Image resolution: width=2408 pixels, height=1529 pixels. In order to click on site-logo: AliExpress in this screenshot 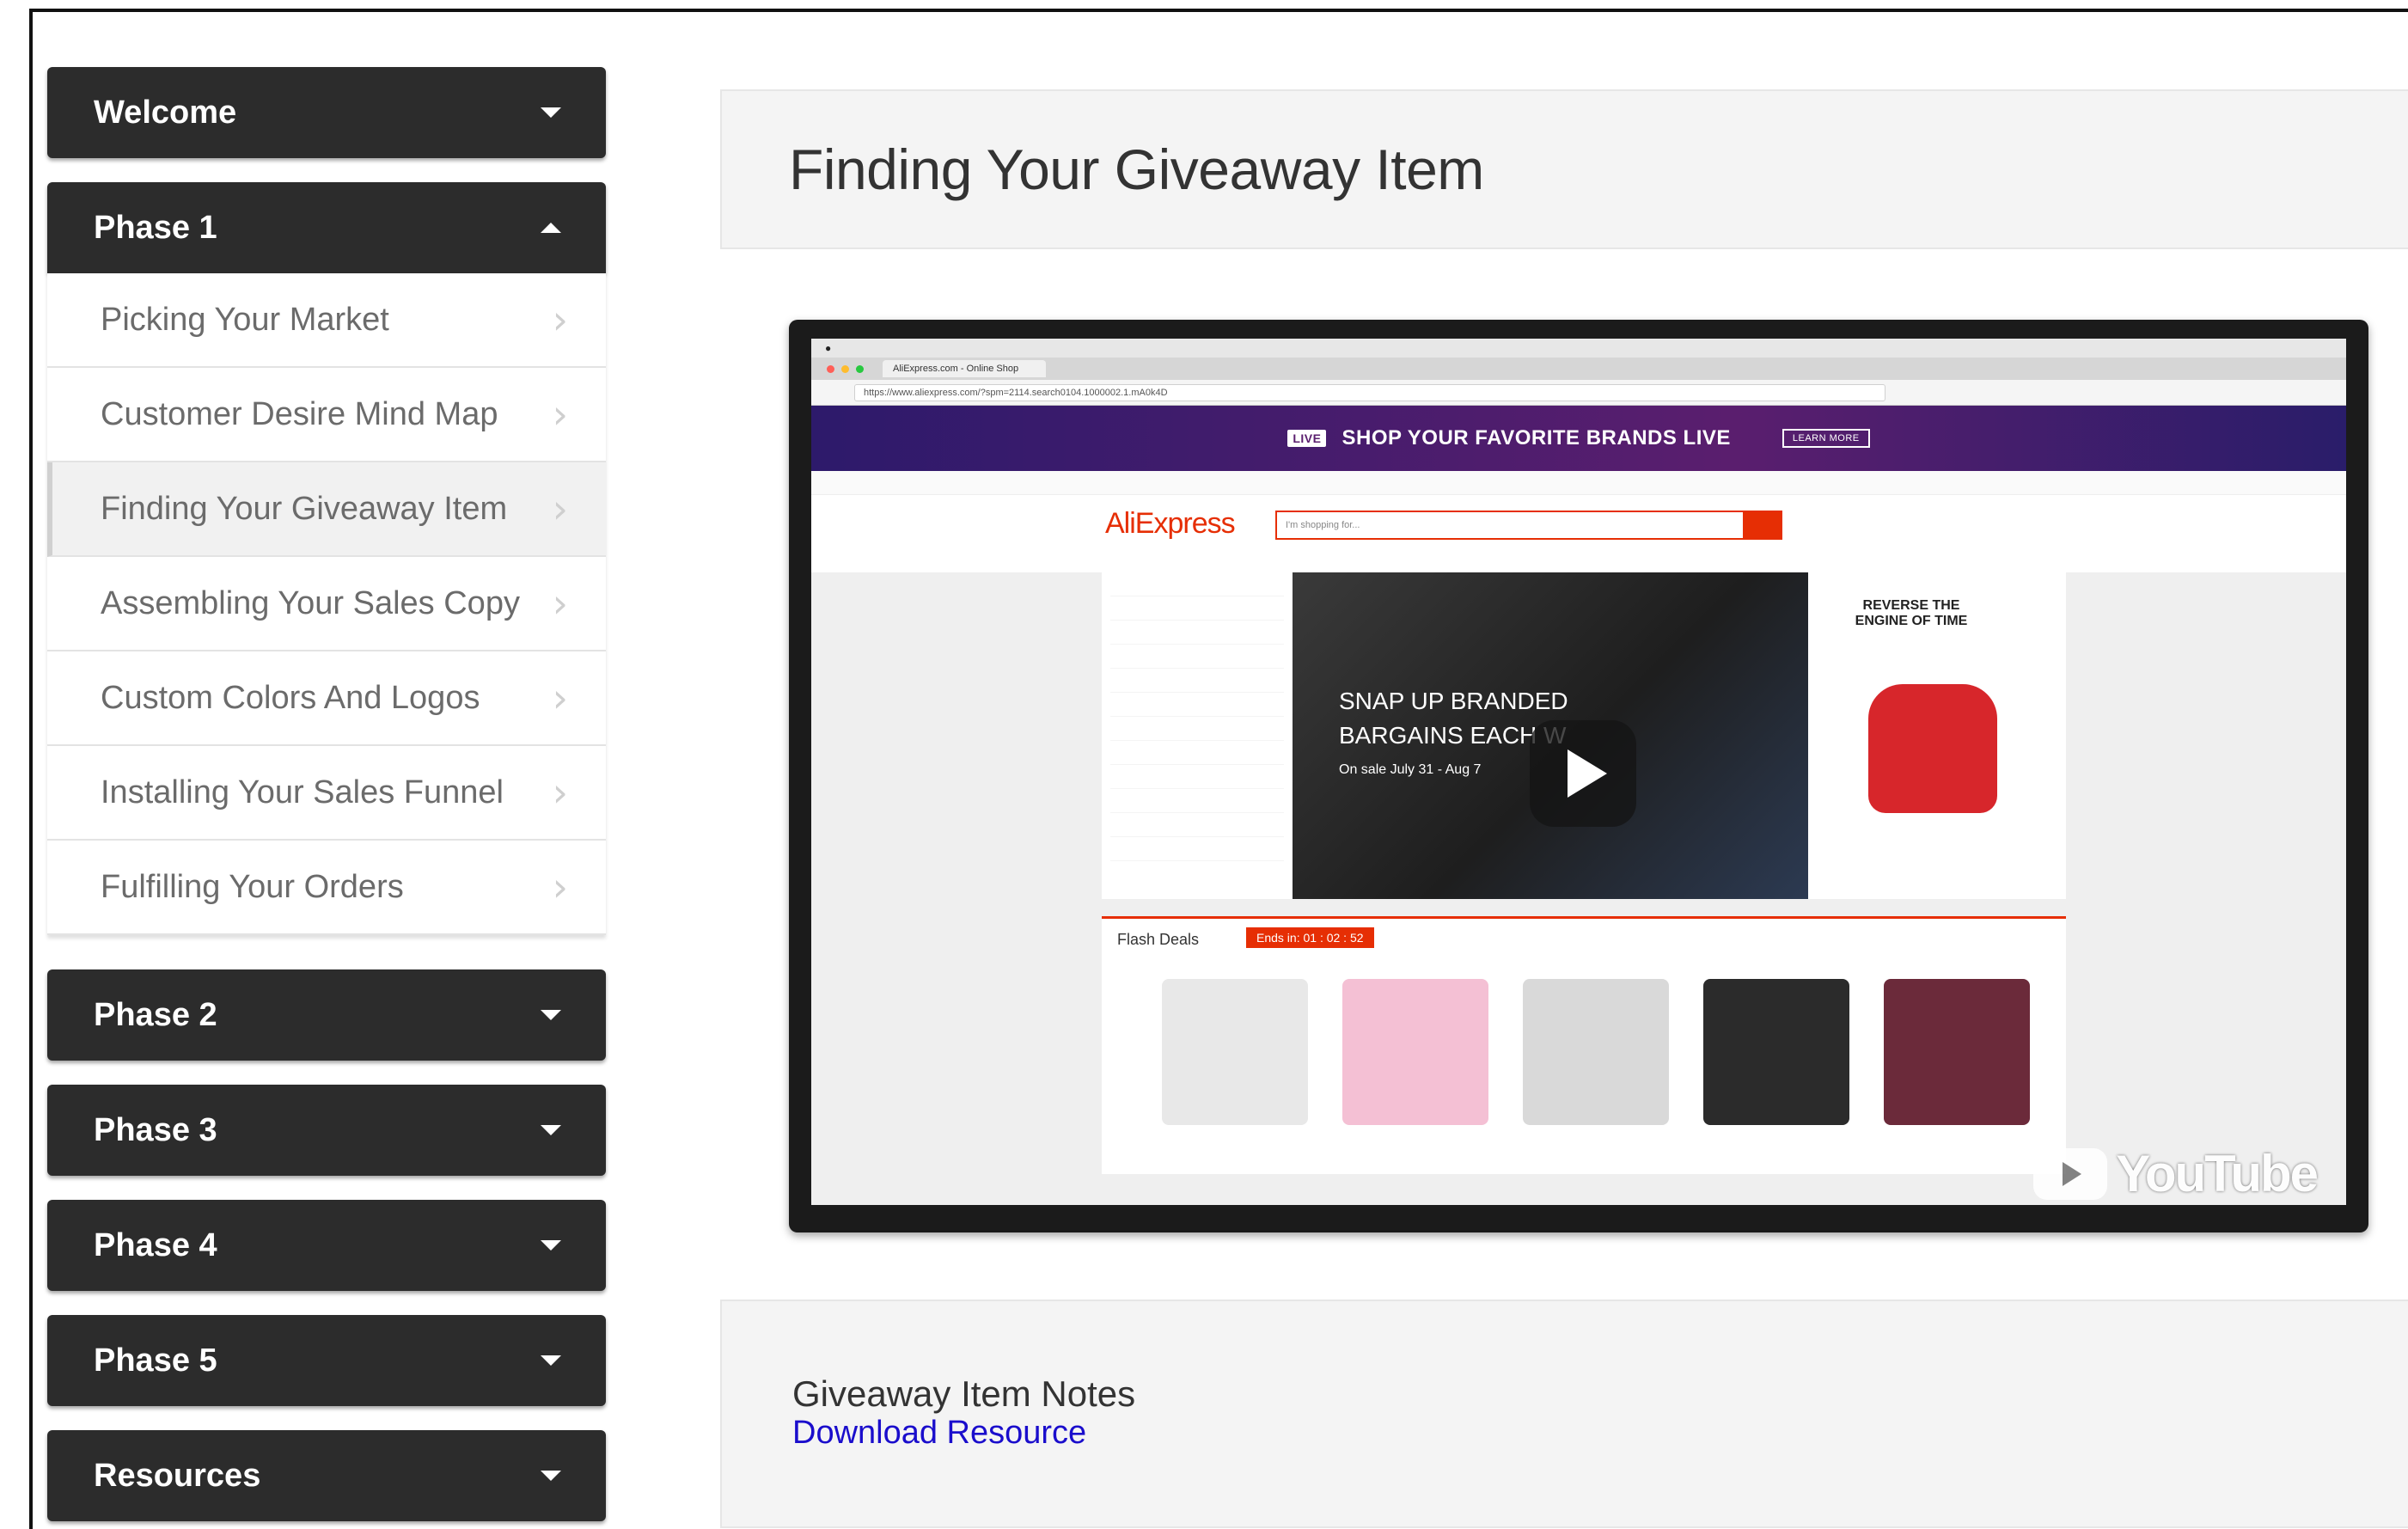, I will do `click(1170, 523)`.